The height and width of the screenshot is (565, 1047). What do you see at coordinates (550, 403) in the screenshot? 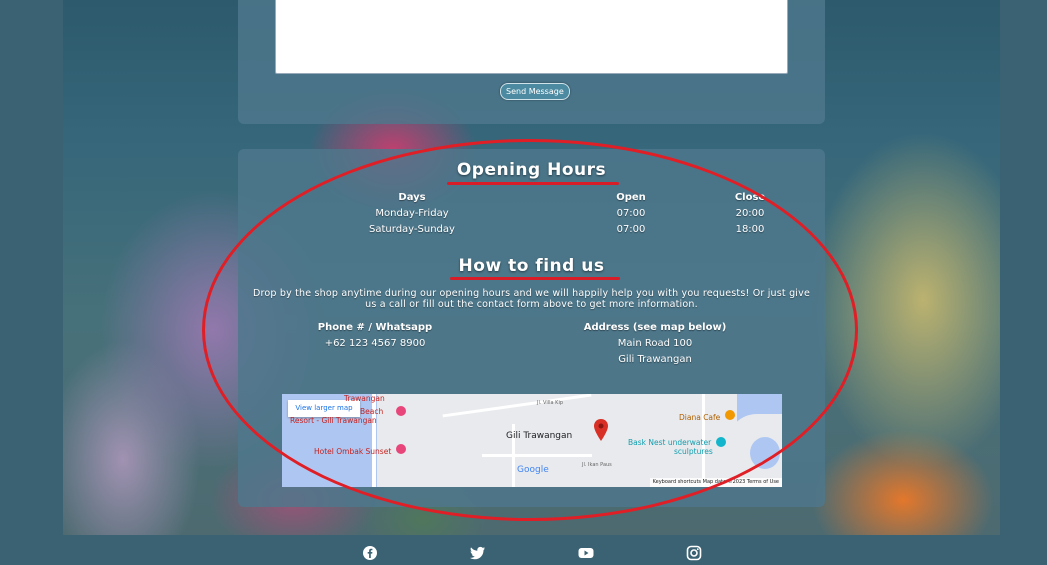
I see `map-street-label: Jl. Villa Kip` at bounding box center [550, 403].